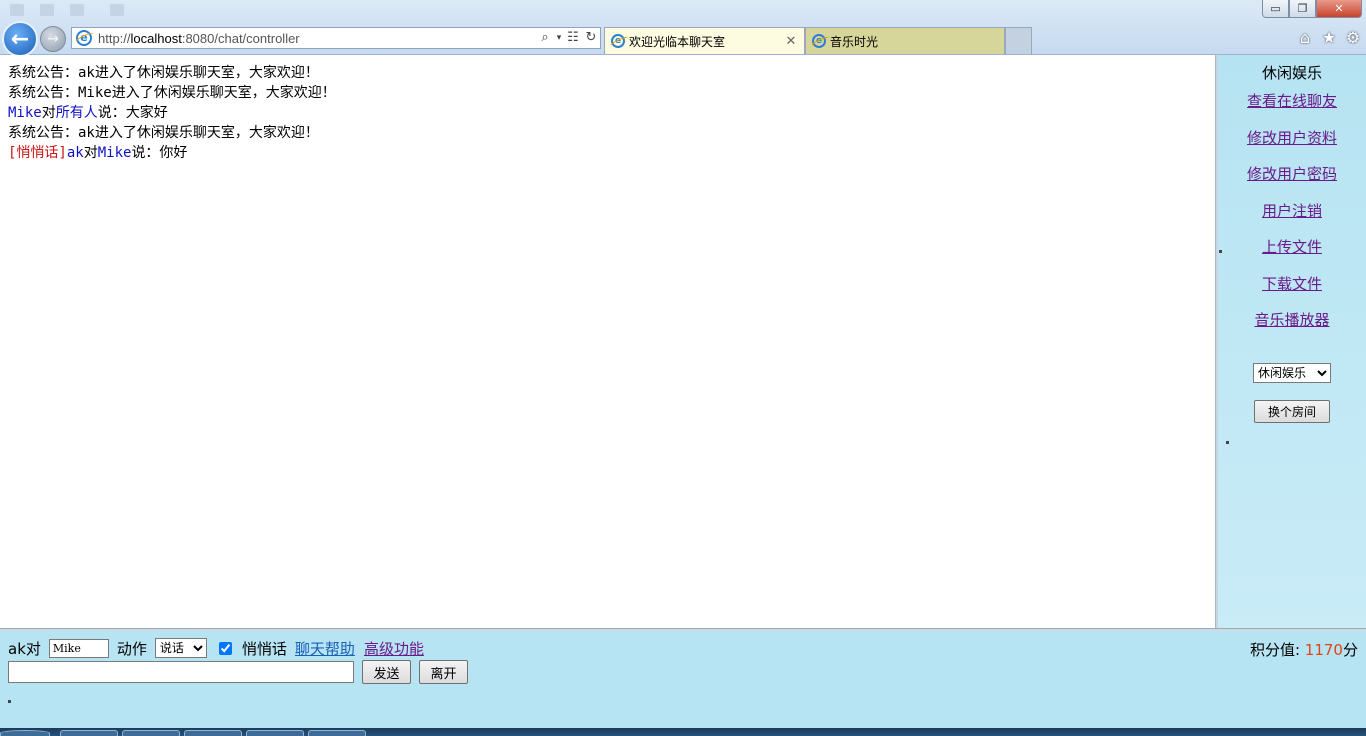 This screenshot has height=736, width=1366. I want to click on message-segment: 说：你好, so click(159, 153).